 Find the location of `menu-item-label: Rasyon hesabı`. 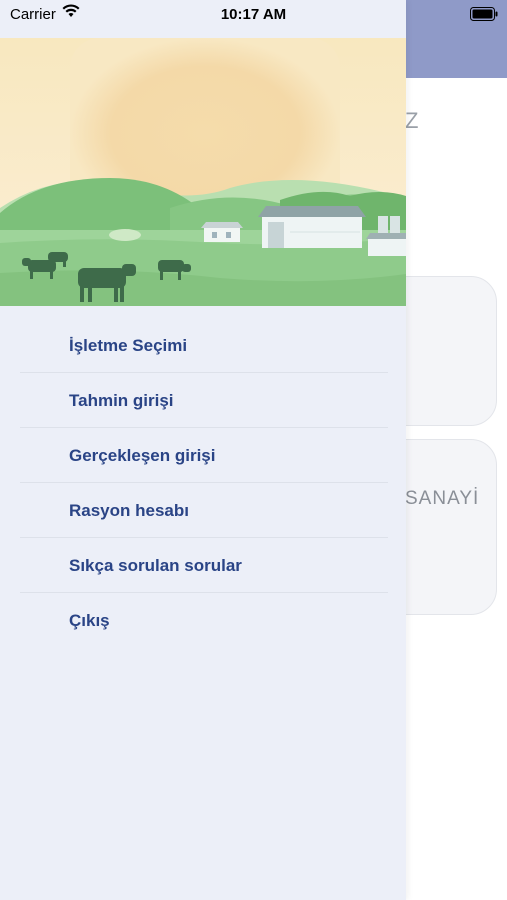

menu-item-label: Rasyon hesabı is located at coordinates (129, 510).